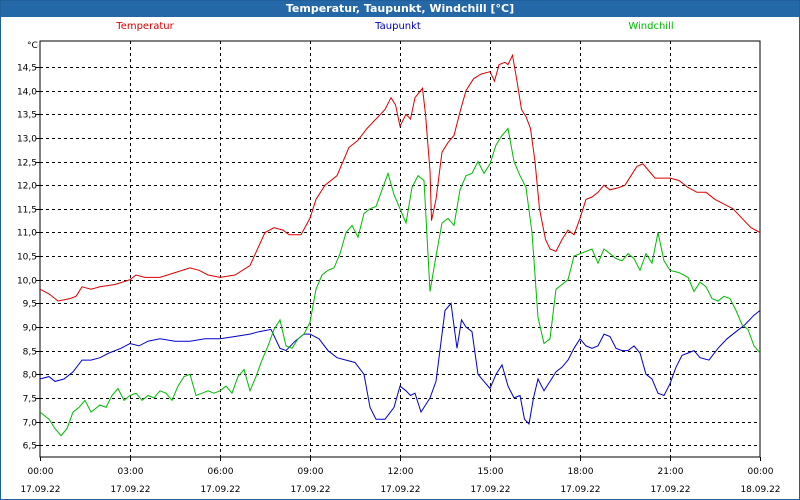 This screenshot has width=800, height=500. I want to click on y-tick-label: 9,0, so click(30, 329).